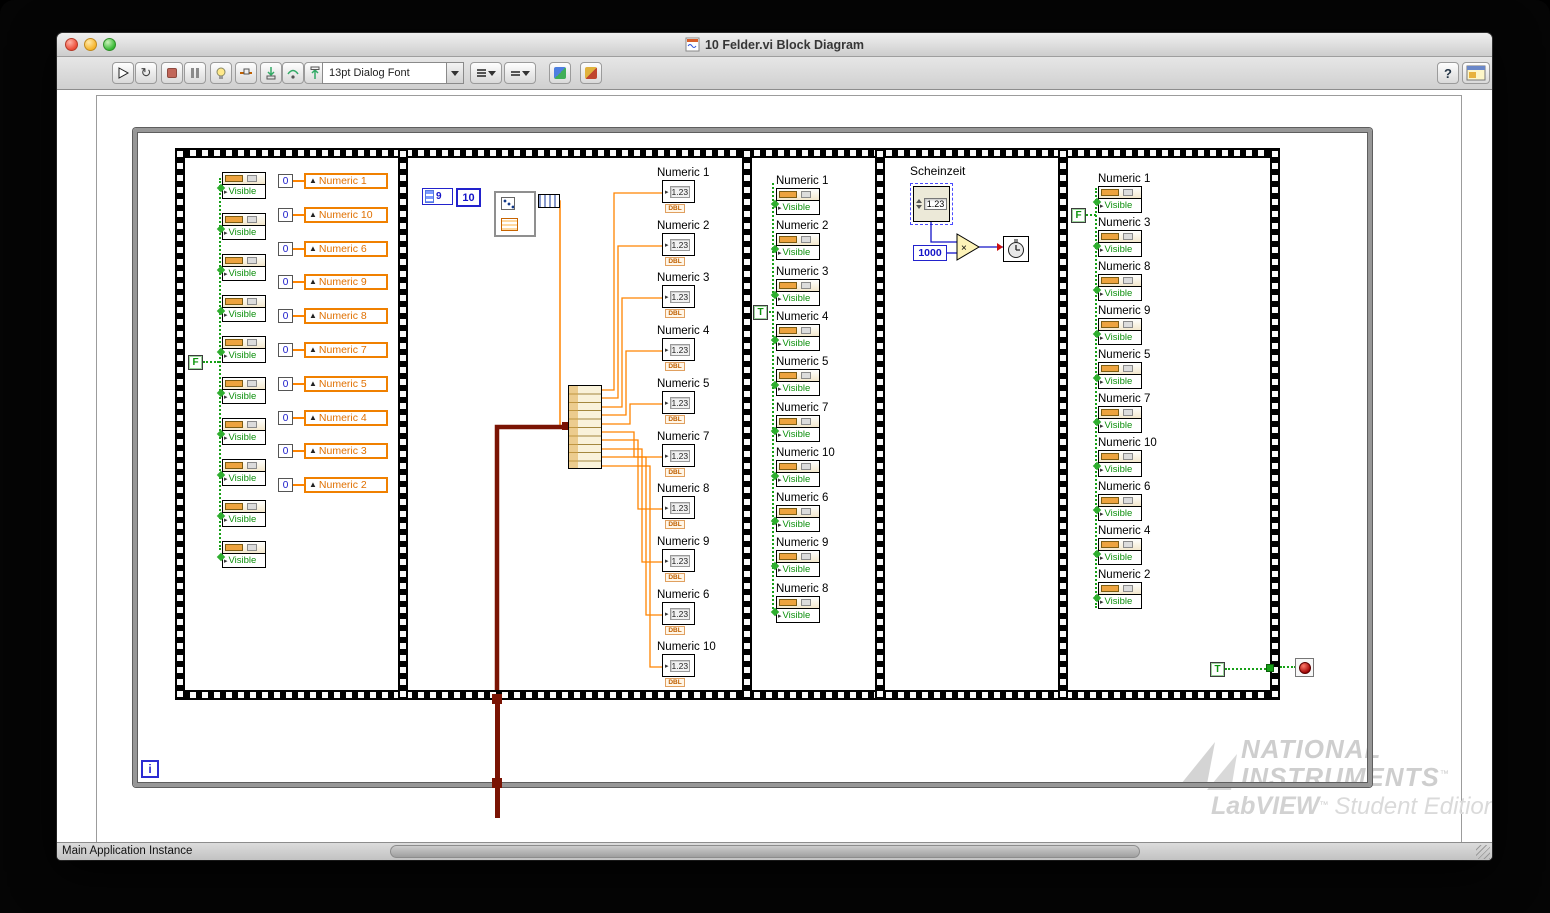 This screenshot has height=913, width=1550. Describe the element at coordinates (123, 73) in the screenshot. I see `run-button` at that location.